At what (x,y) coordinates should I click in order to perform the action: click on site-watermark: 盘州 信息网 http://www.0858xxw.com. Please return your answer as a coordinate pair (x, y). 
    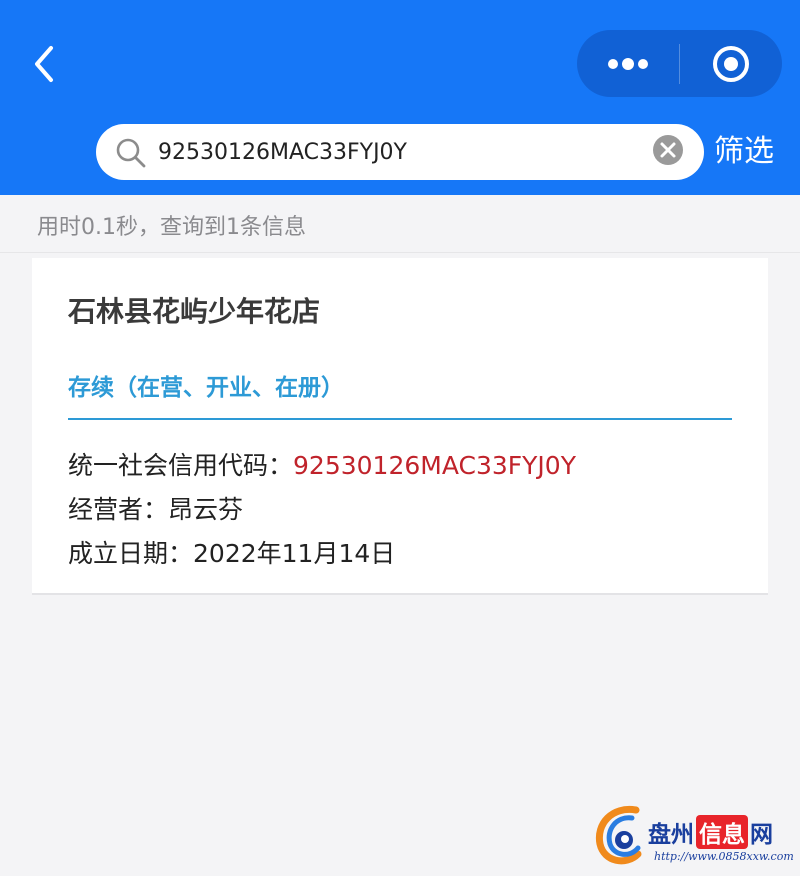
    Looking at the image, I should click on (693, 836).